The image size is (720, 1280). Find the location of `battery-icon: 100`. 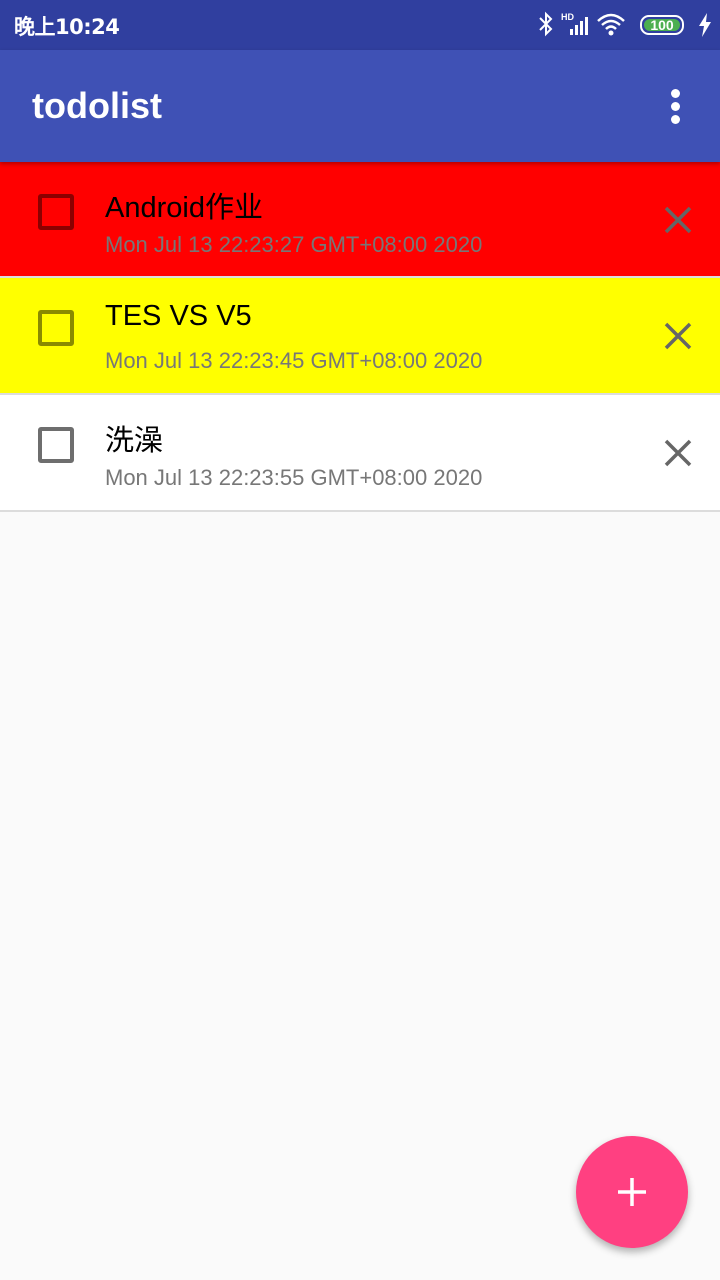

battery-icon: 100 is located at coordinates (662, 25).